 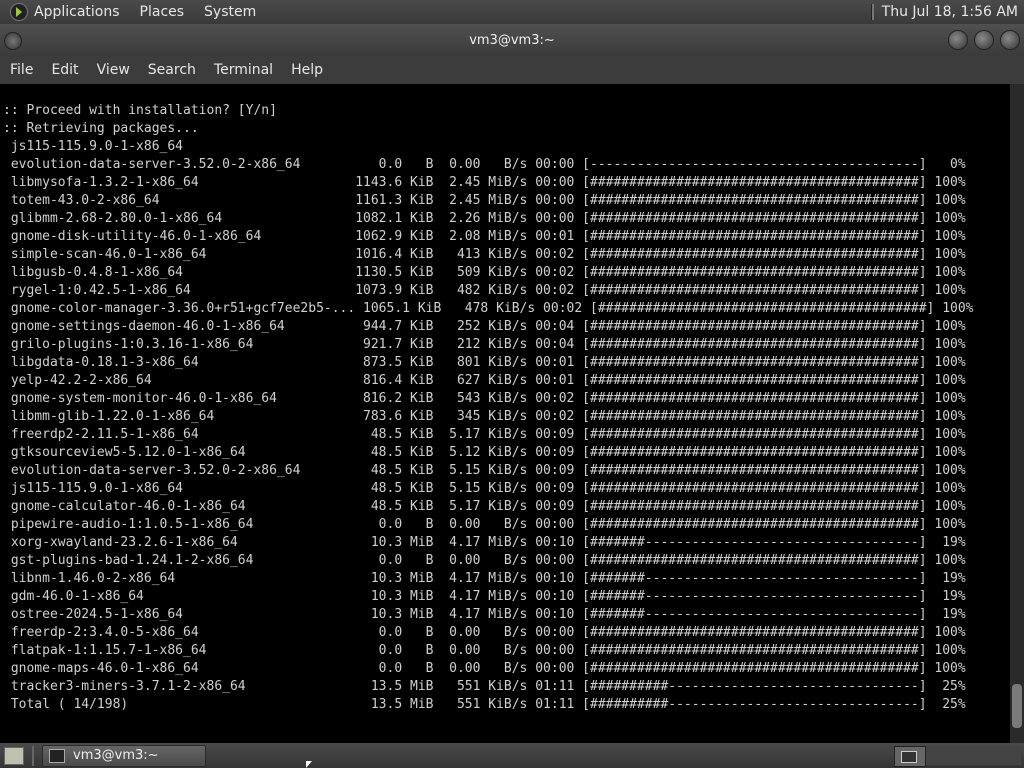 What do you see at coordinates (162, 12) in the screenshot?
I see `menu-places: Places` at bounding box center [162, 12].